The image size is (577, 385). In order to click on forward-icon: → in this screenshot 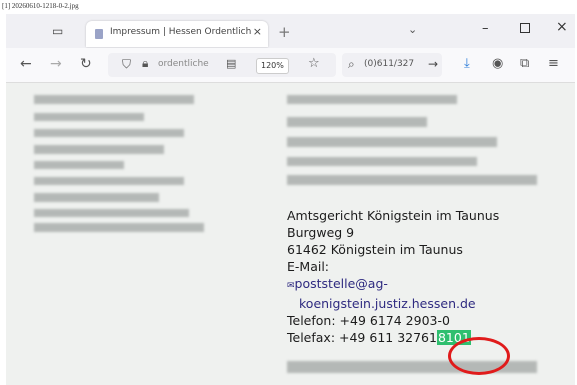, I will do `click(56, 64)`.